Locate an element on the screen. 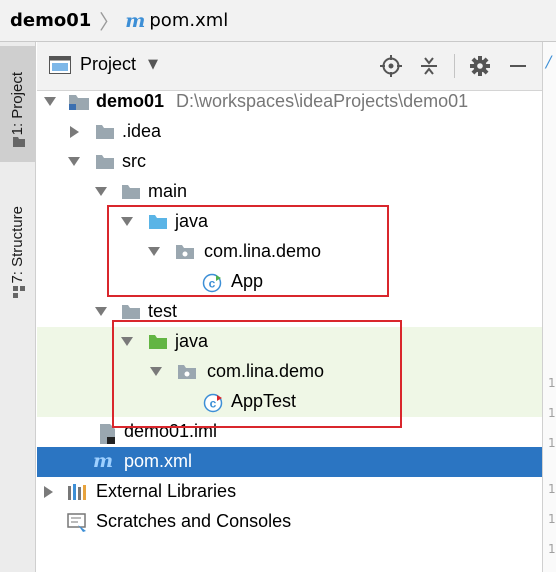 This screenshot has width=556, height=572. tree-label: External Libraries is located at coordinates (166, 491).